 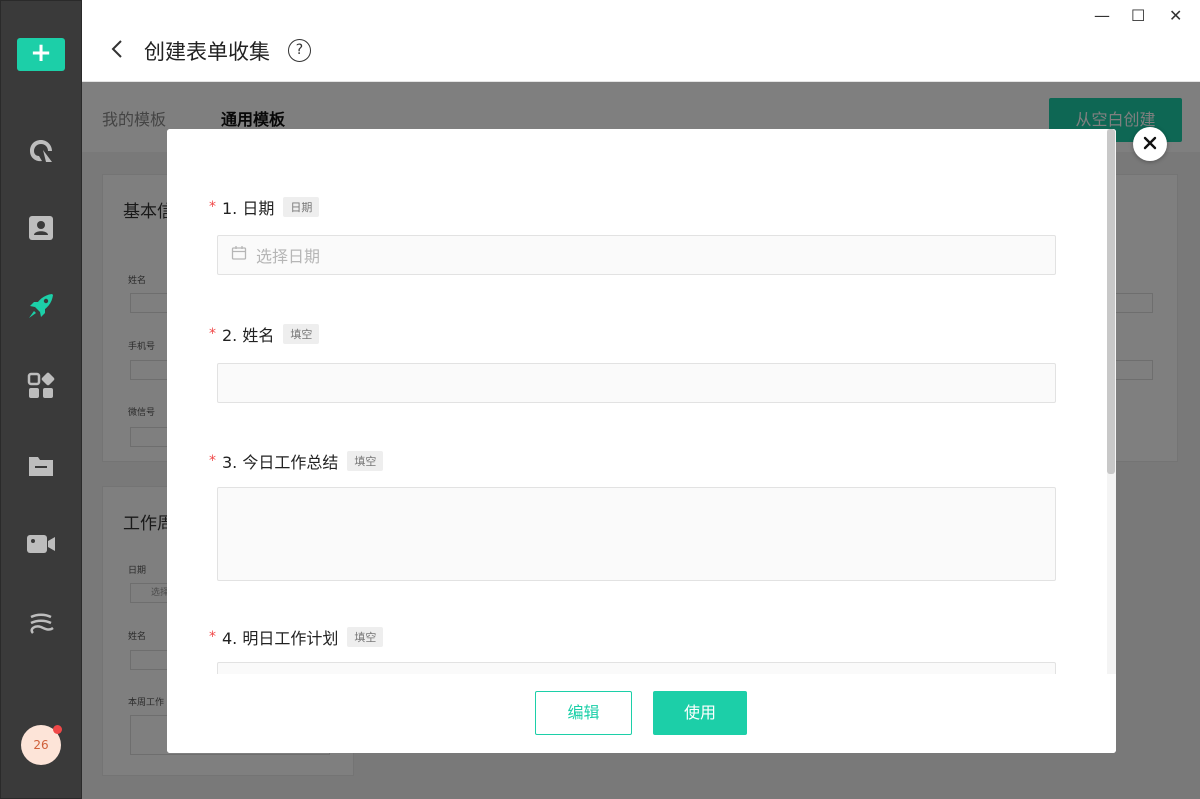 I want to click on cloud-icon, so click(x=41, y=624).